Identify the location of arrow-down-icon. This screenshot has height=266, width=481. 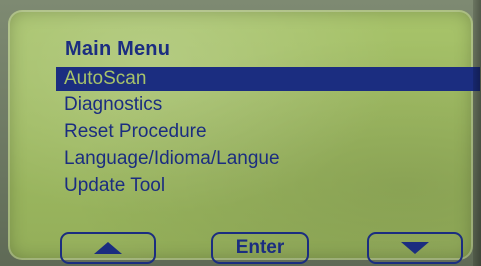
(415, 248).